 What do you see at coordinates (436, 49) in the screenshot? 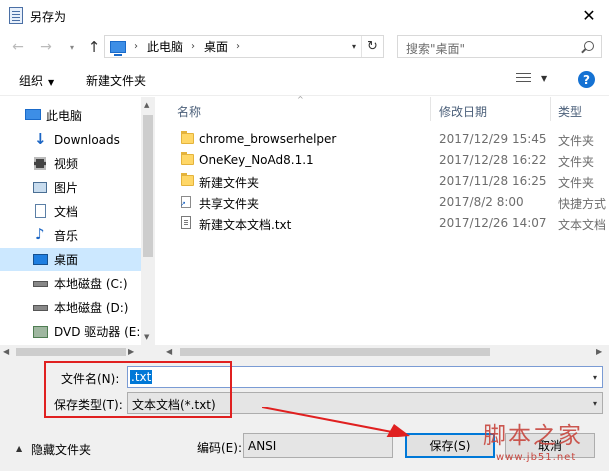
I see `search-placeholder: 搜索"桌面"` at bounding box center [436, 49].